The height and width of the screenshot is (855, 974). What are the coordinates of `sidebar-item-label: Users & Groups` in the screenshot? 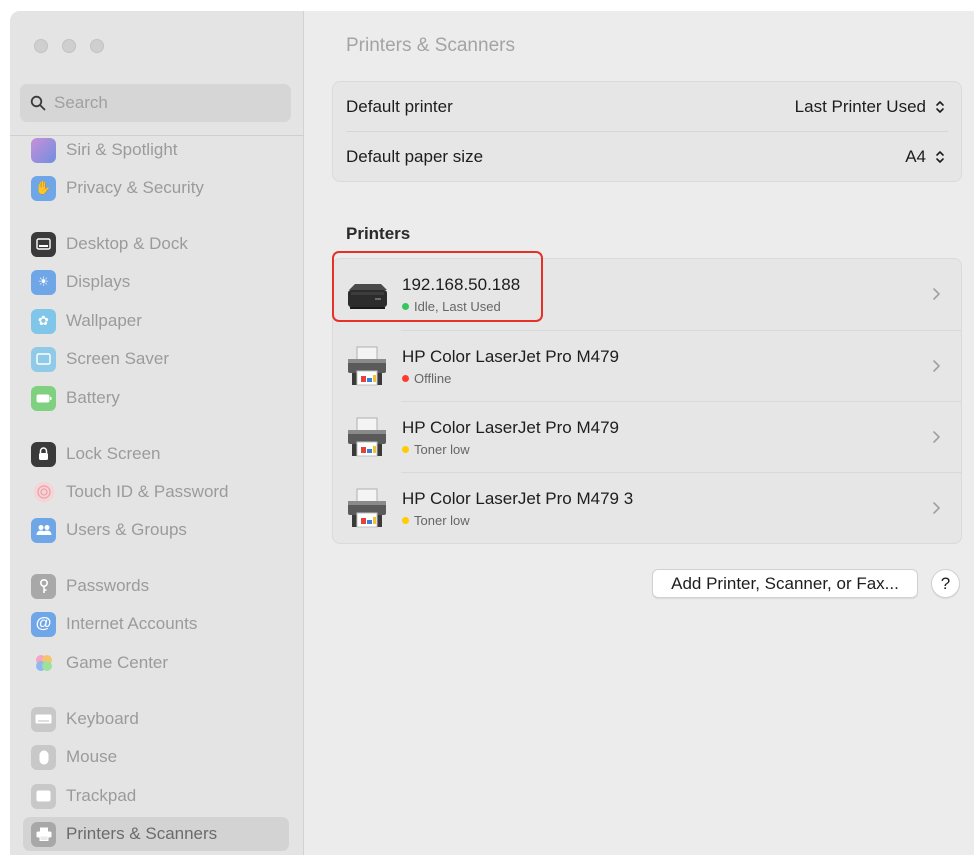 It's located at (126, 529).